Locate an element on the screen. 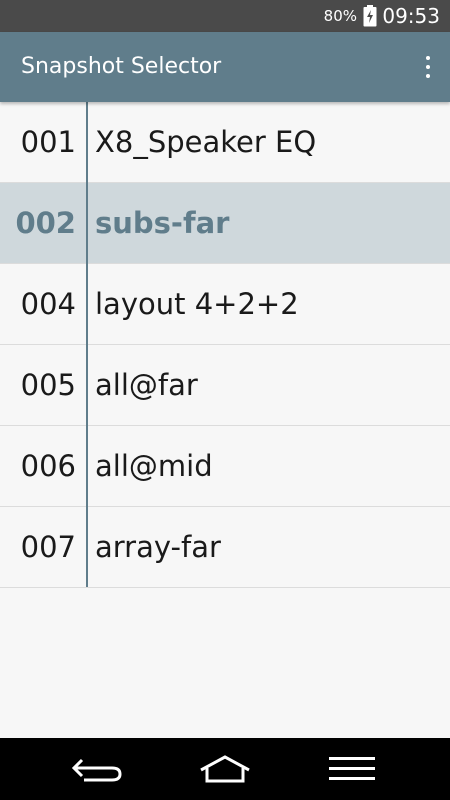  snapshot-id: 006 is located at coordinates (48, 466).